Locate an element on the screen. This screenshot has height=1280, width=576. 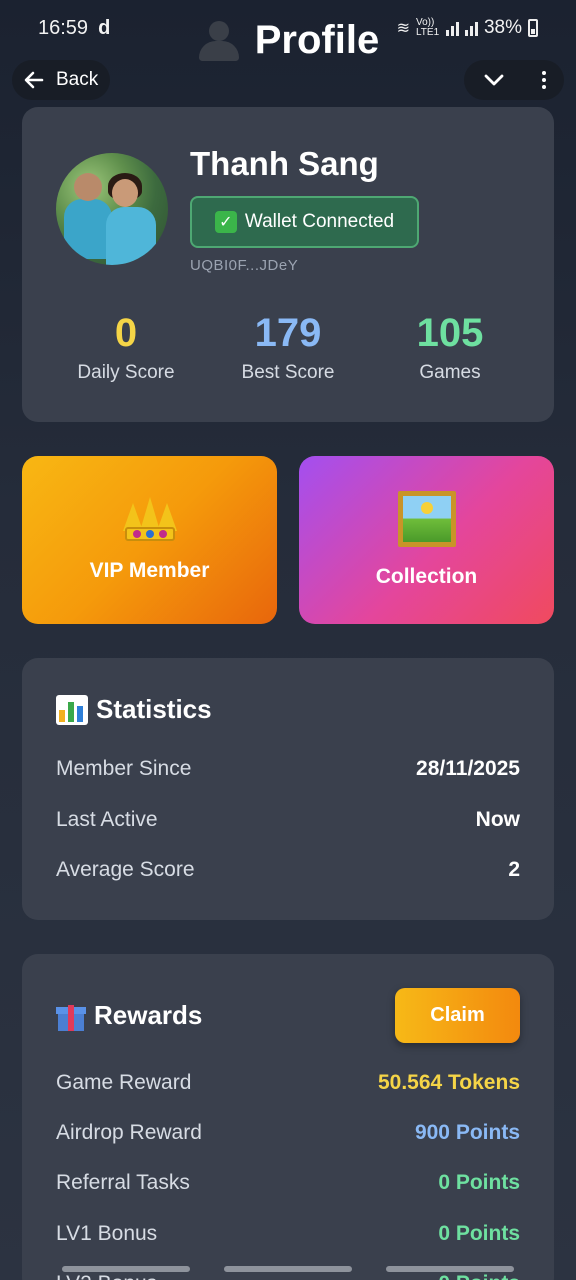
reward-row-label: Game Reward is located at coordinates (124, 1082).